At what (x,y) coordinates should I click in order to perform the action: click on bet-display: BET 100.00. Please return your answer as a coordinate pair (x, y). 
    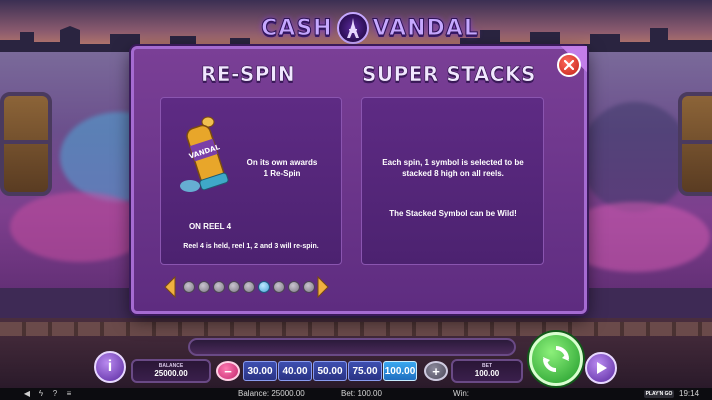
    Looking at the image, I should click on (487, 371).